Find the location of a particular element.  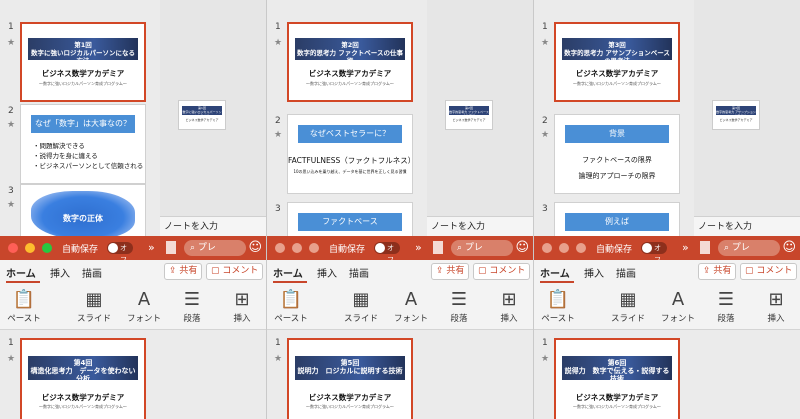

slide-thumbnail-3: ファクトベース is located at coordinates (350, 219).